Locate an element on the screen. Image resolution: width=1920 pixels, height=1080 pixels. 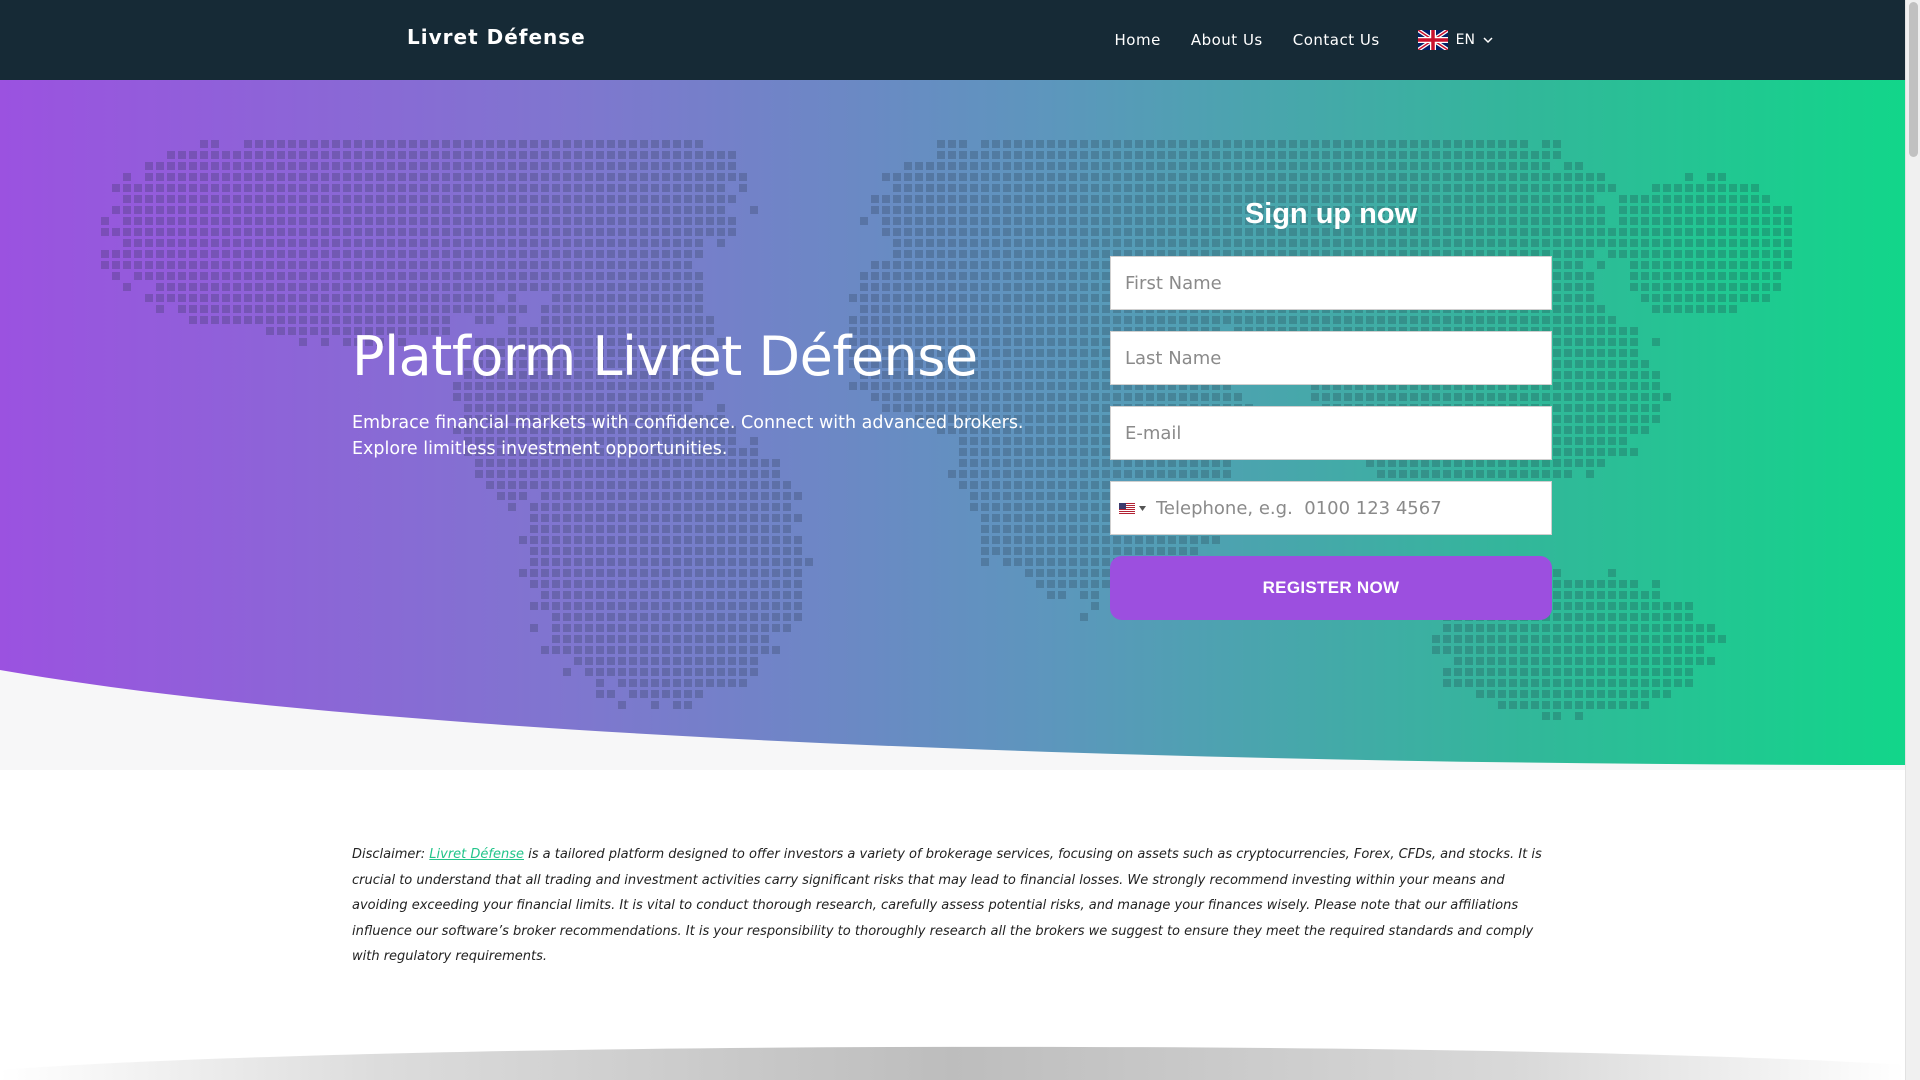
last-name-field is located at coordinates (1331, 358).